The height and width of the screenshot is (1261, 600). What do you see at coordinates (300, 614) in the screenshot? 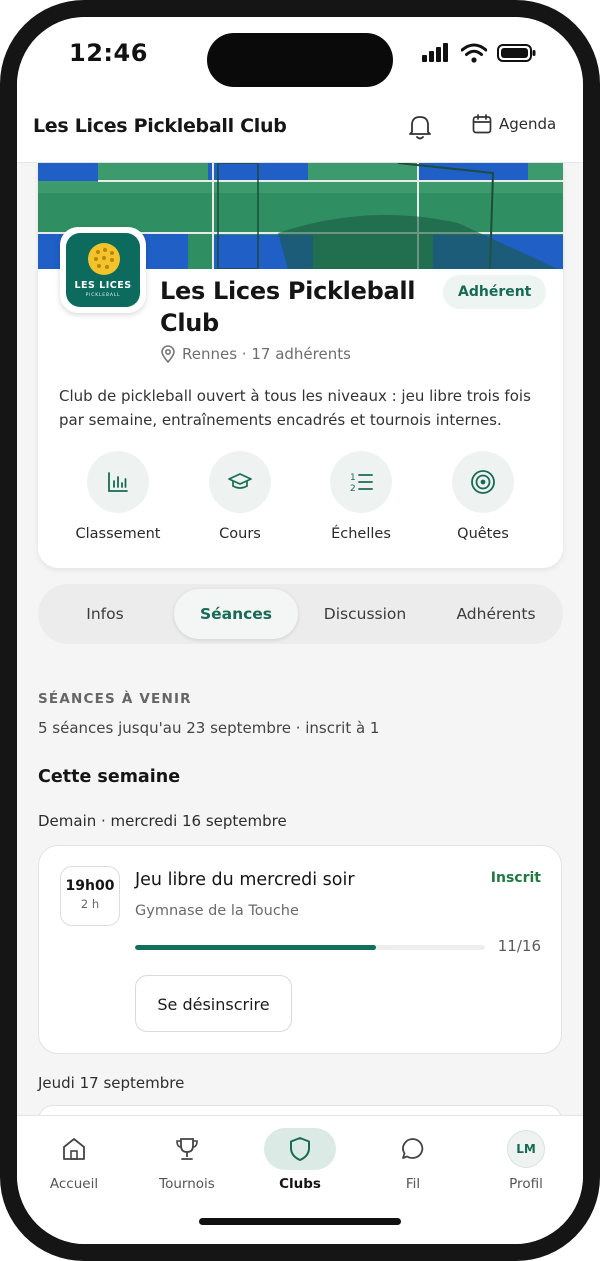
I see `tab-bar: Infos Séances Discussion Adhérents` at bounding box center [300, 614].